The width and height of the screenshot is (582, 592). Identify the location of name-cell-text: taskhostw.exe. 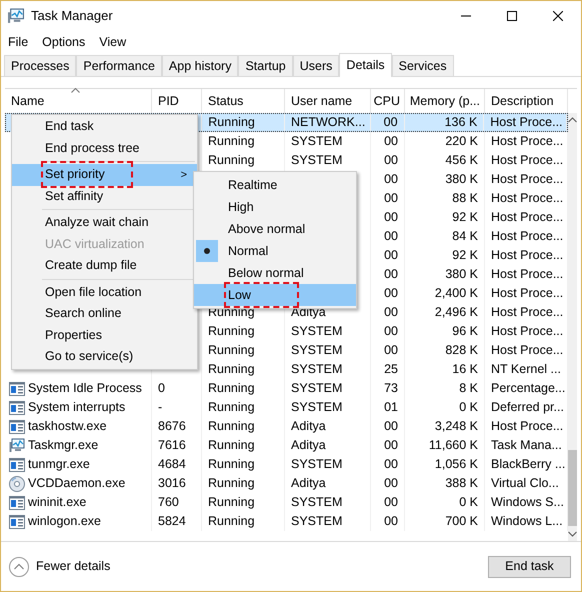
(67, 427).